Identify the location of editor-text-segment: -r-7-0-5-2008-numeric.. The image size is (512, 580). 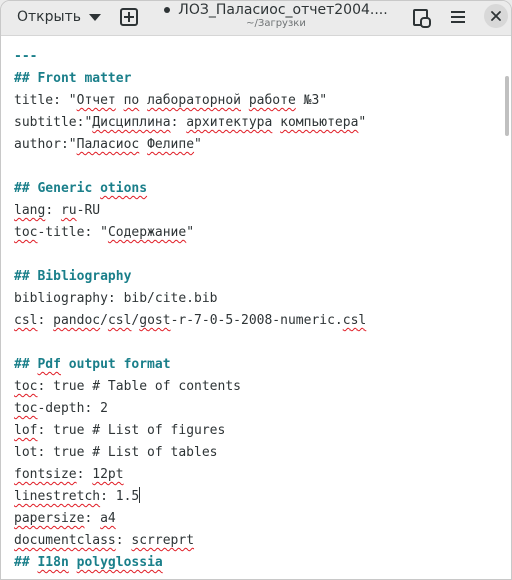
(256, 320).